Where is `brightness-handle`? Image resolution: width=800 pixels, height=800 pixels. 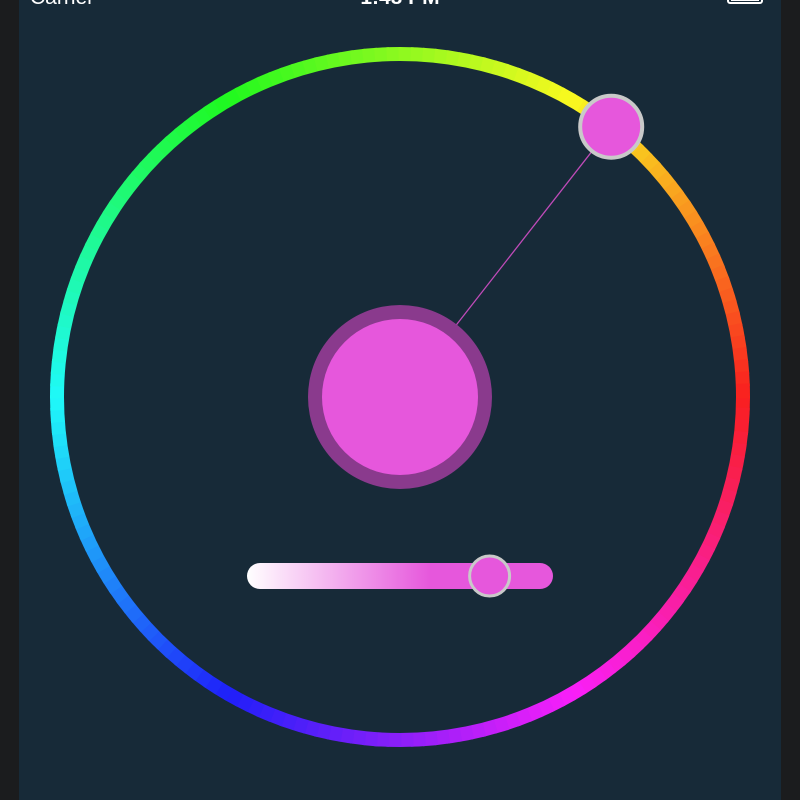 brightness-handle is located at coordinates (490, 576).